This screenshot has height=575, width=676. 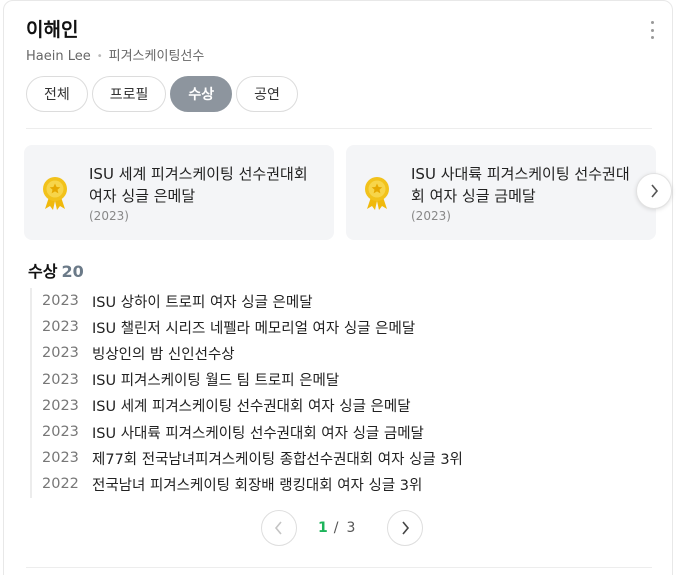 I want to click on list-item: 2023 제77회 전국남녀피겨스케이팅 종합선수권대회 여자 싱글 3위, so click(x=247, y=458).